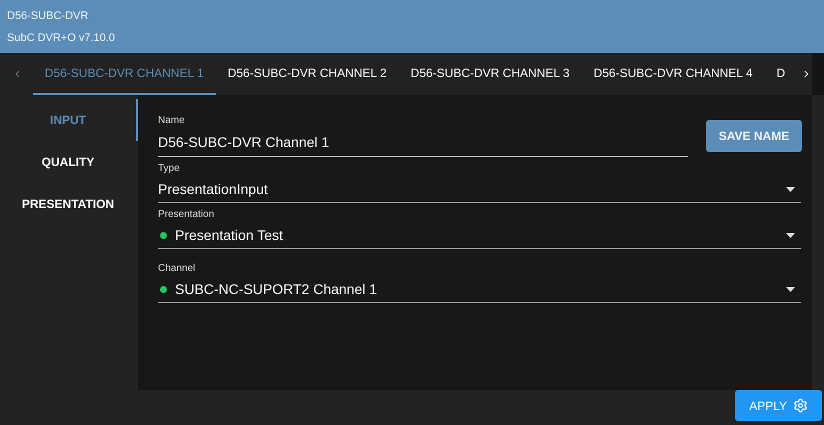 The height and width of the screenshot is (425, 824). Describe the element at coordinates (69, 162) in the screenshot. I see `sidebar-tab: QUALITY` at that location.